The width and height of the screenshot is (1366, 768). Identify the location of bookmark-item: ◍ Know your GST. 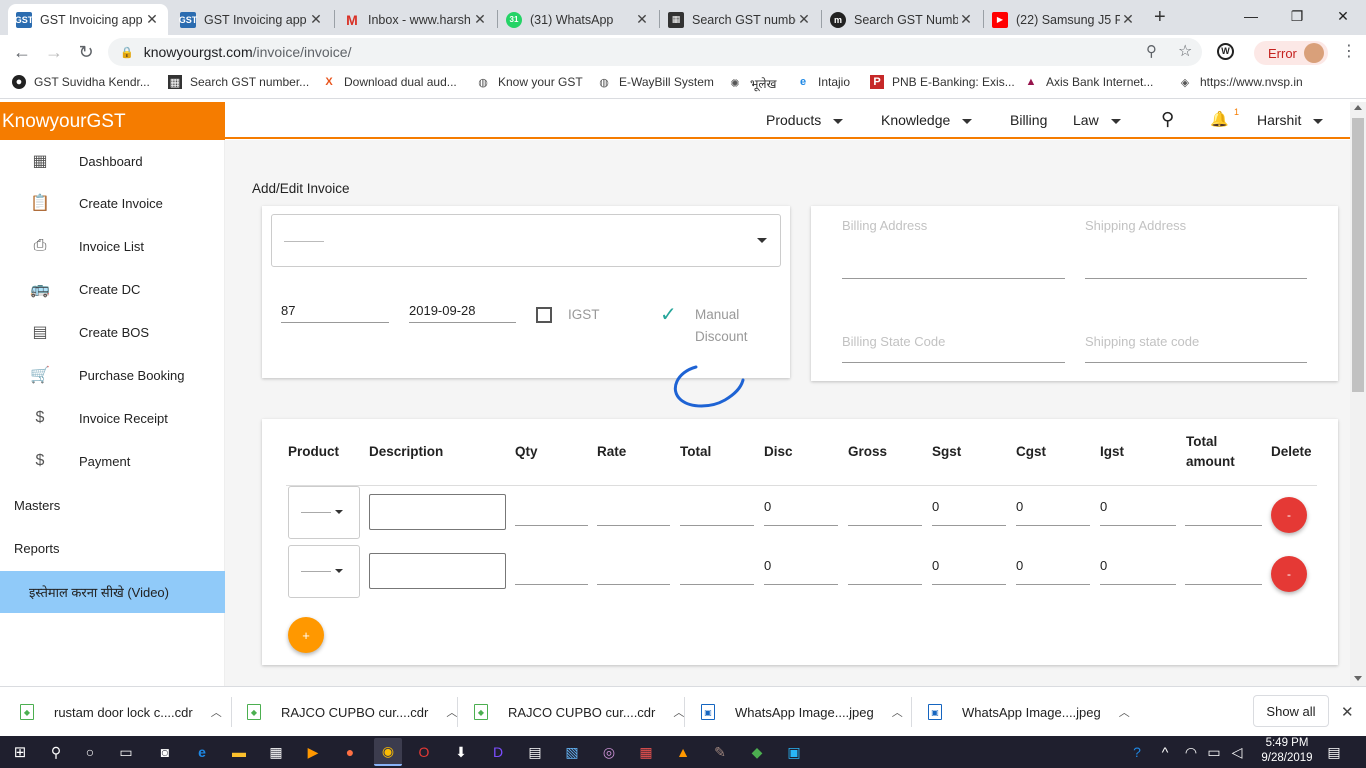
(529, 82).